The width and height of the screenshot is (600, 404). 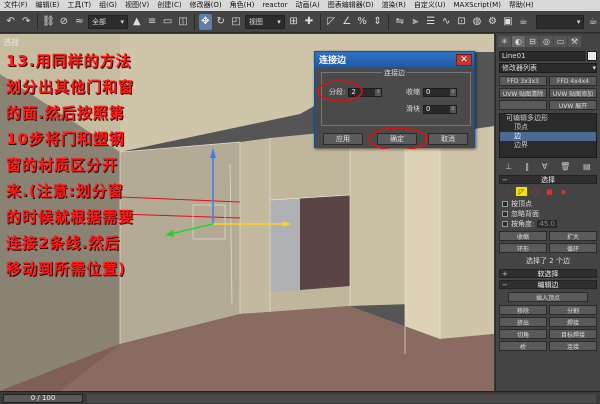 I want to click on ffd4-button: FFD 4x4x4, so click(x=573, y=81).